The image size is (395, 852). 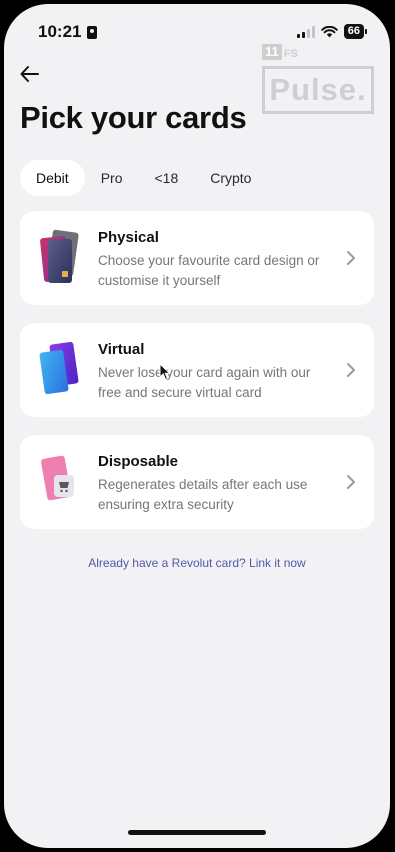 I want to click on card-type-tabs: Debit Pro <18 Crypto, so click(x=143, y=178).